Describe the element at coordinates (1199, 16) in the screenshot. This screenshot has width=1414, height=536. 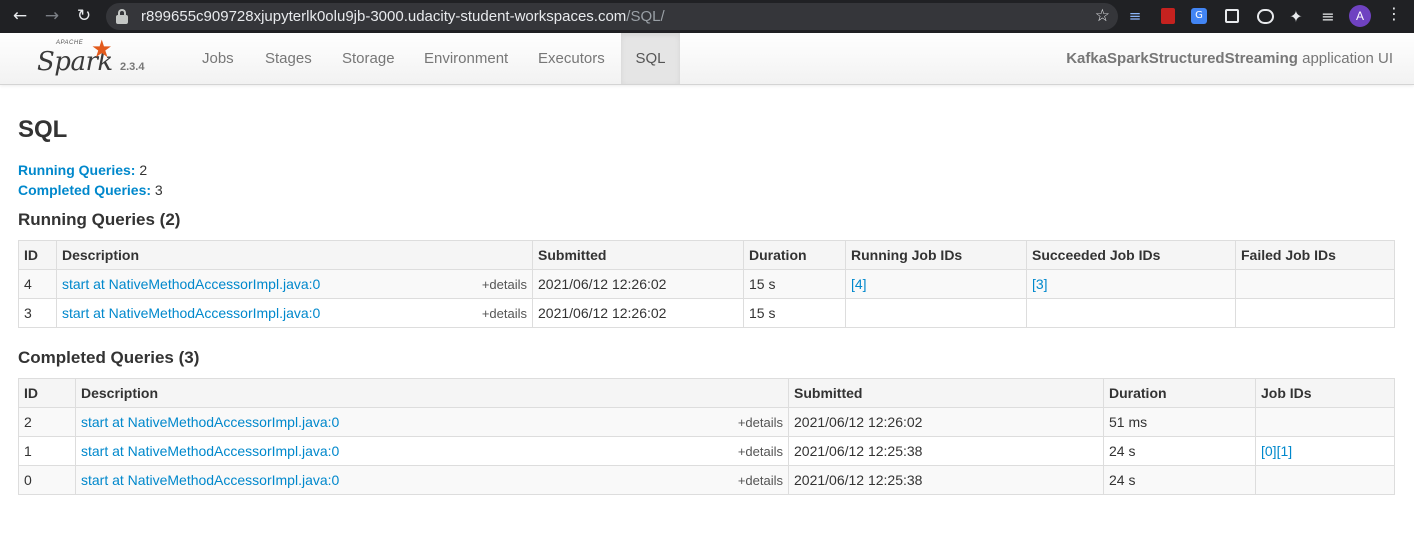
I see `extension-google-translate-icon: G` at that location.